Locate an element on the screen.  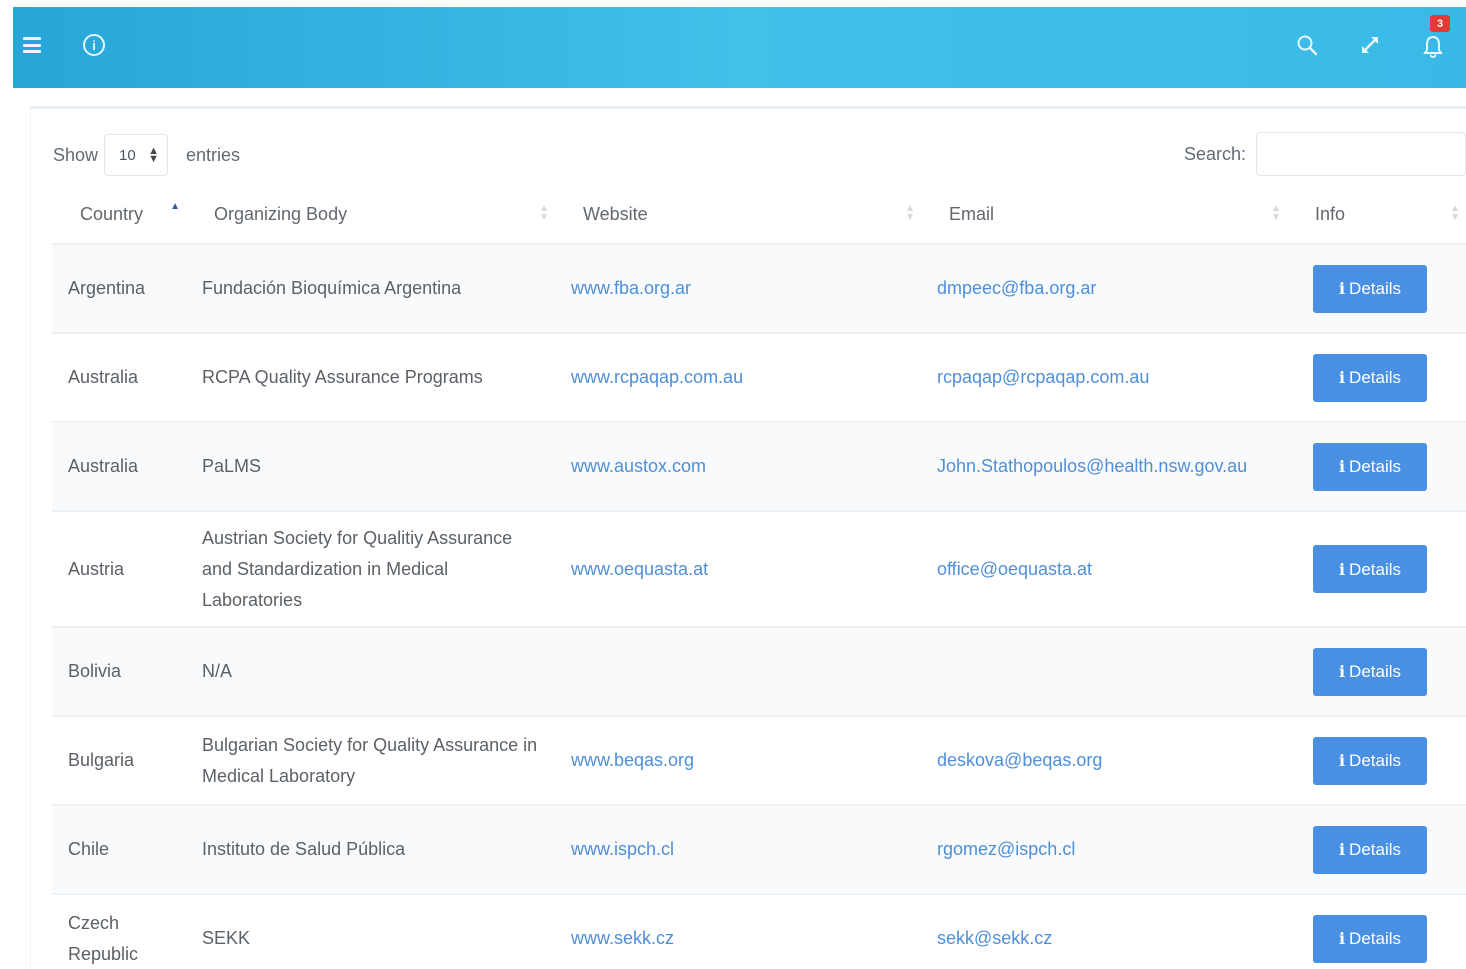
cell-website: www.fba.org.ar is located at coordinates (738, 289).